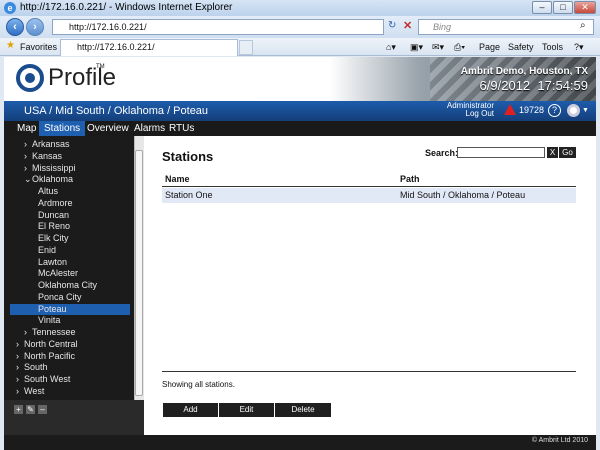 This screenshot has height=450, width=600. What do you see at coordinates (246, 410) in the screenshot?
I see `edit-button: Edit` at bounding box center [246, 410].